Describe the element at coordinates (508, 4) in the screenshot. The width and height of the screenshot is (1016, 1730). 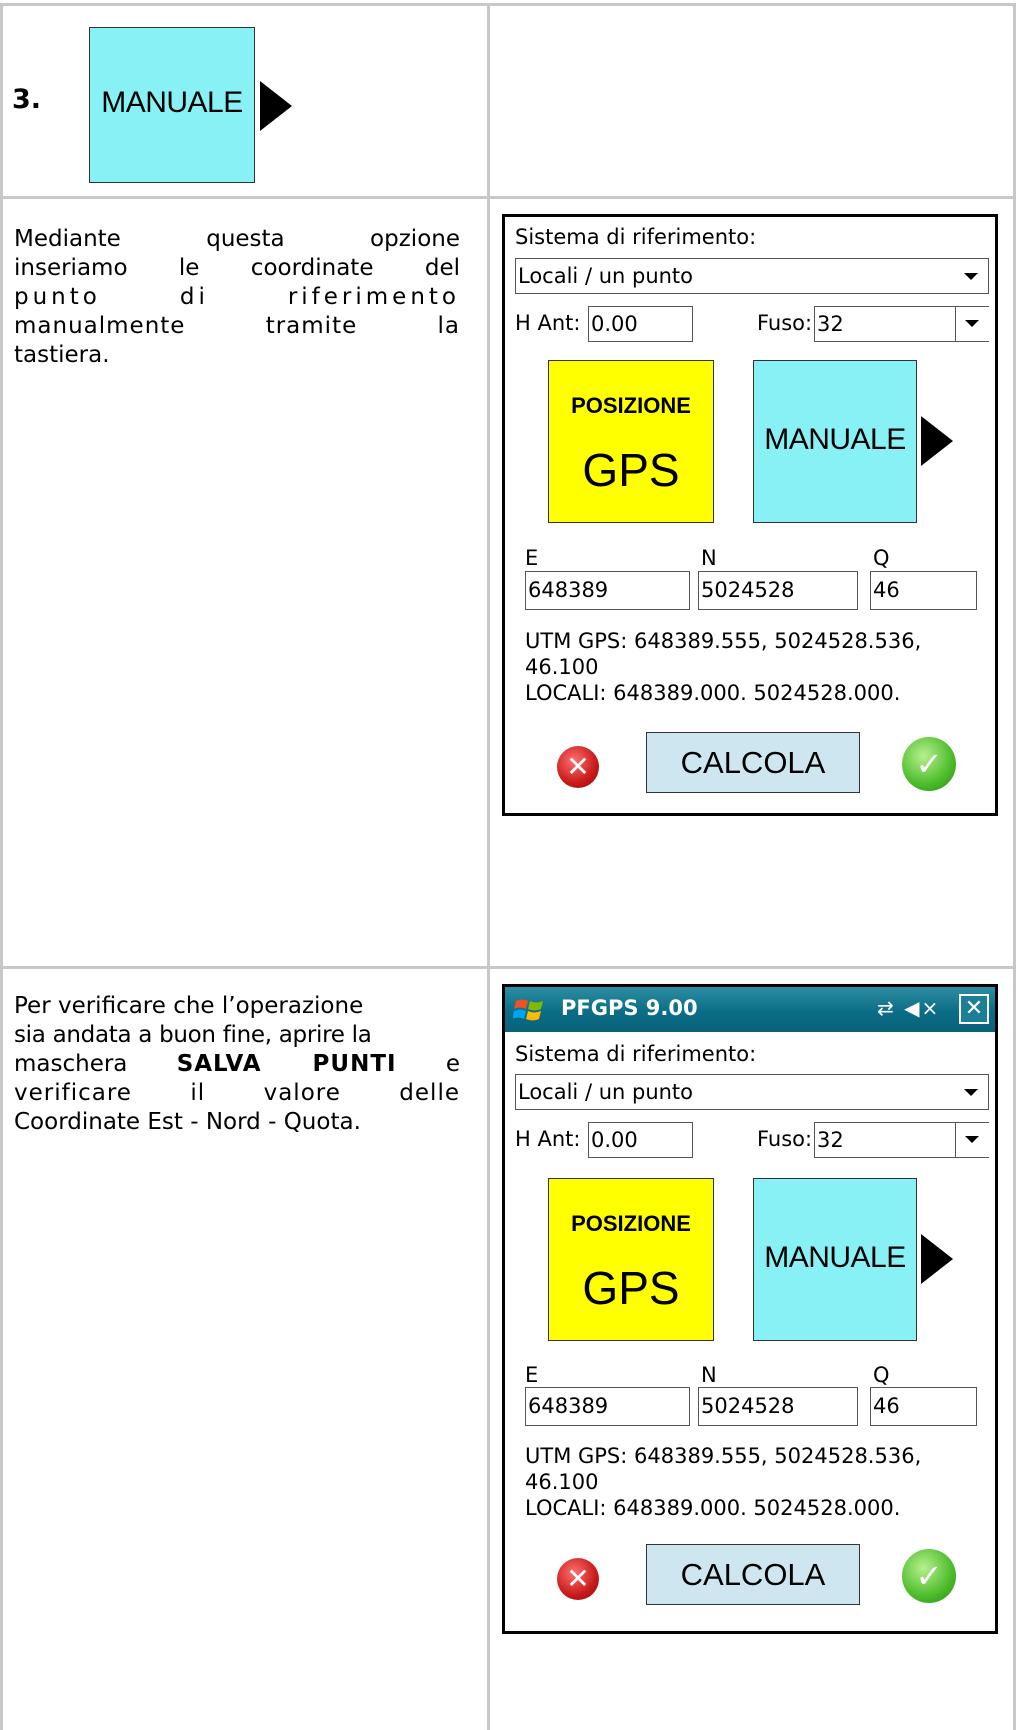
I see `table-border-top` at that location.